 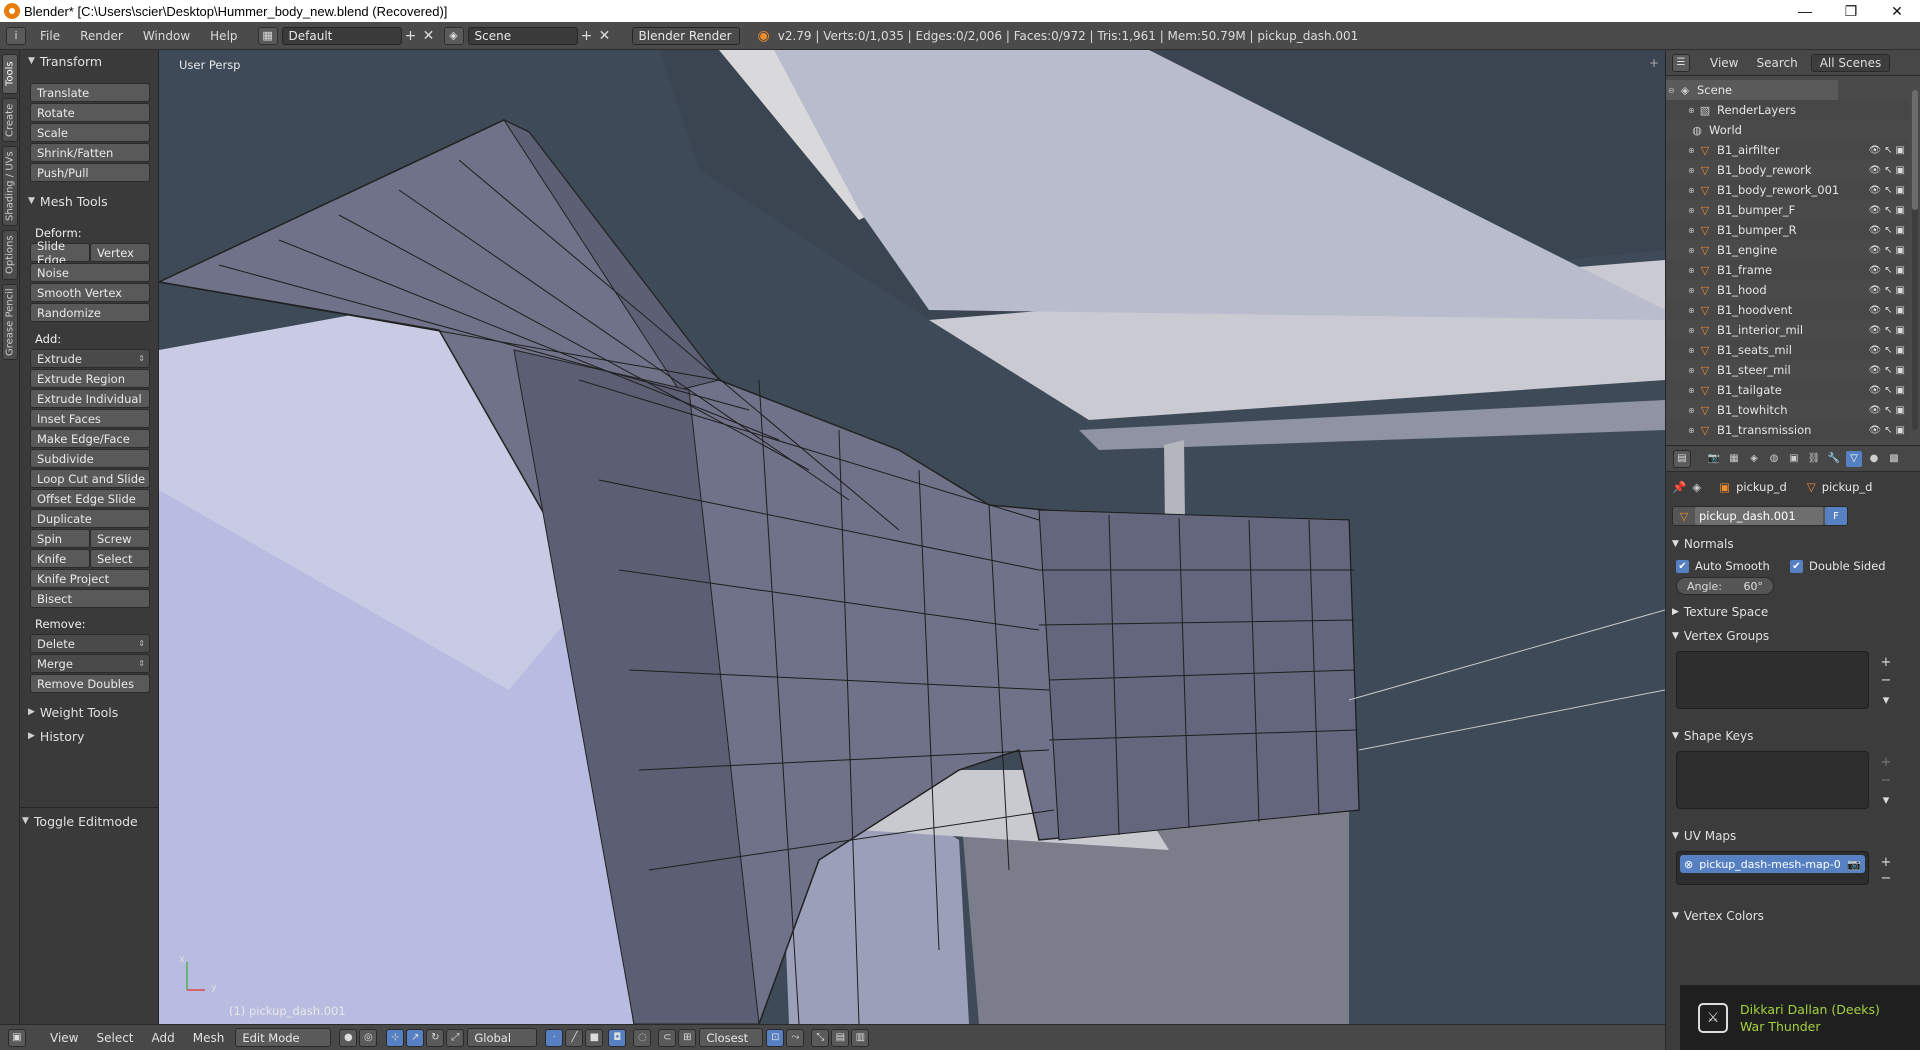 What do you see at coordinates (1805, 11) in the screenshot?
I see `minimize-button: —` at bounding box center [1805, 11].